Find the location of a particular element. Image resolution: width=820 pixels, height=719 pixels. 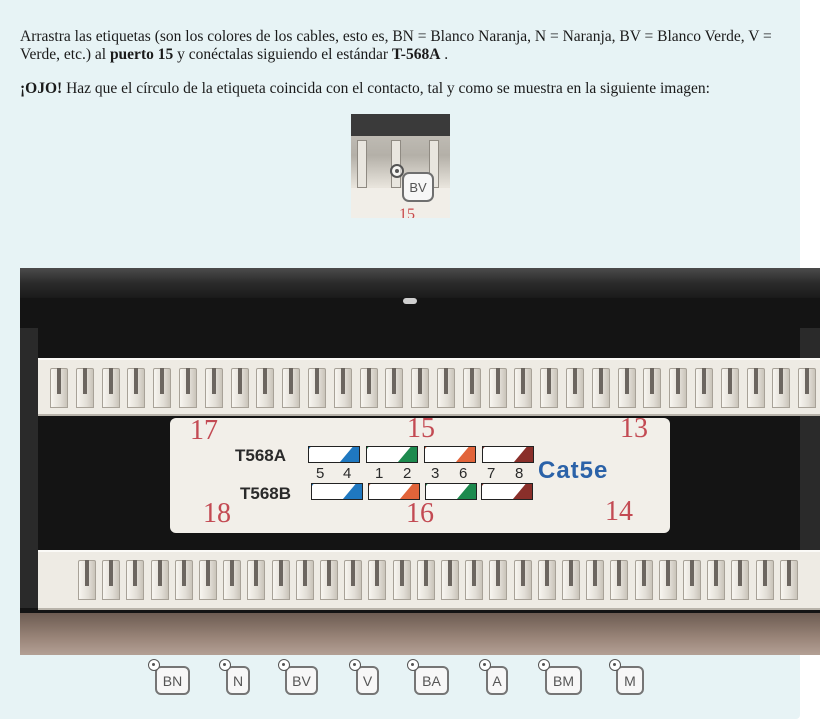

pin-number: 6 is located at coordinates (463, 473).